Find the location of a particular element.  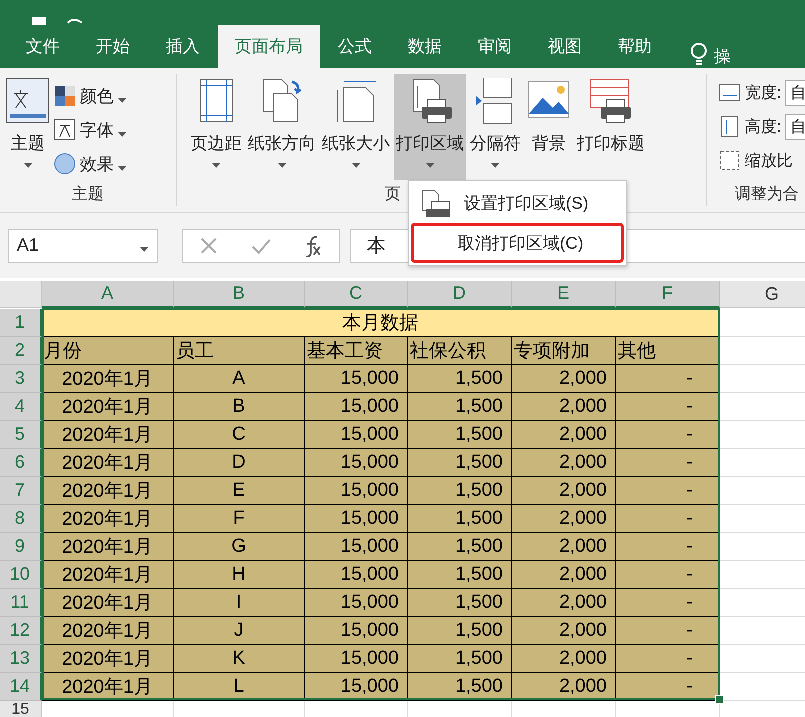

table-cell: B is located at coordinates (239, 407).